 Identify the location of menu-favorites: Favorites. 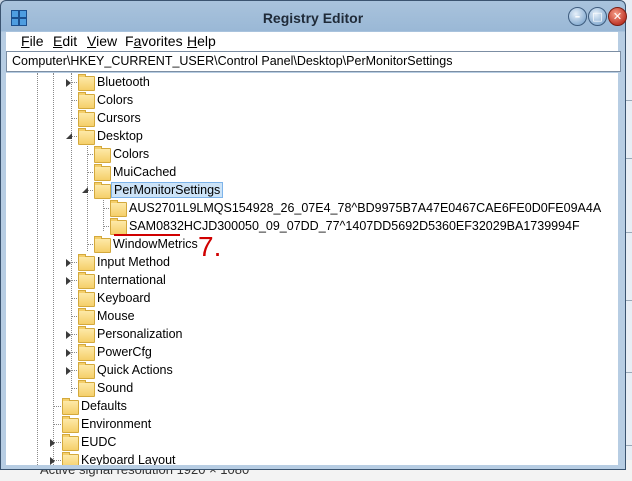
(154, 41).